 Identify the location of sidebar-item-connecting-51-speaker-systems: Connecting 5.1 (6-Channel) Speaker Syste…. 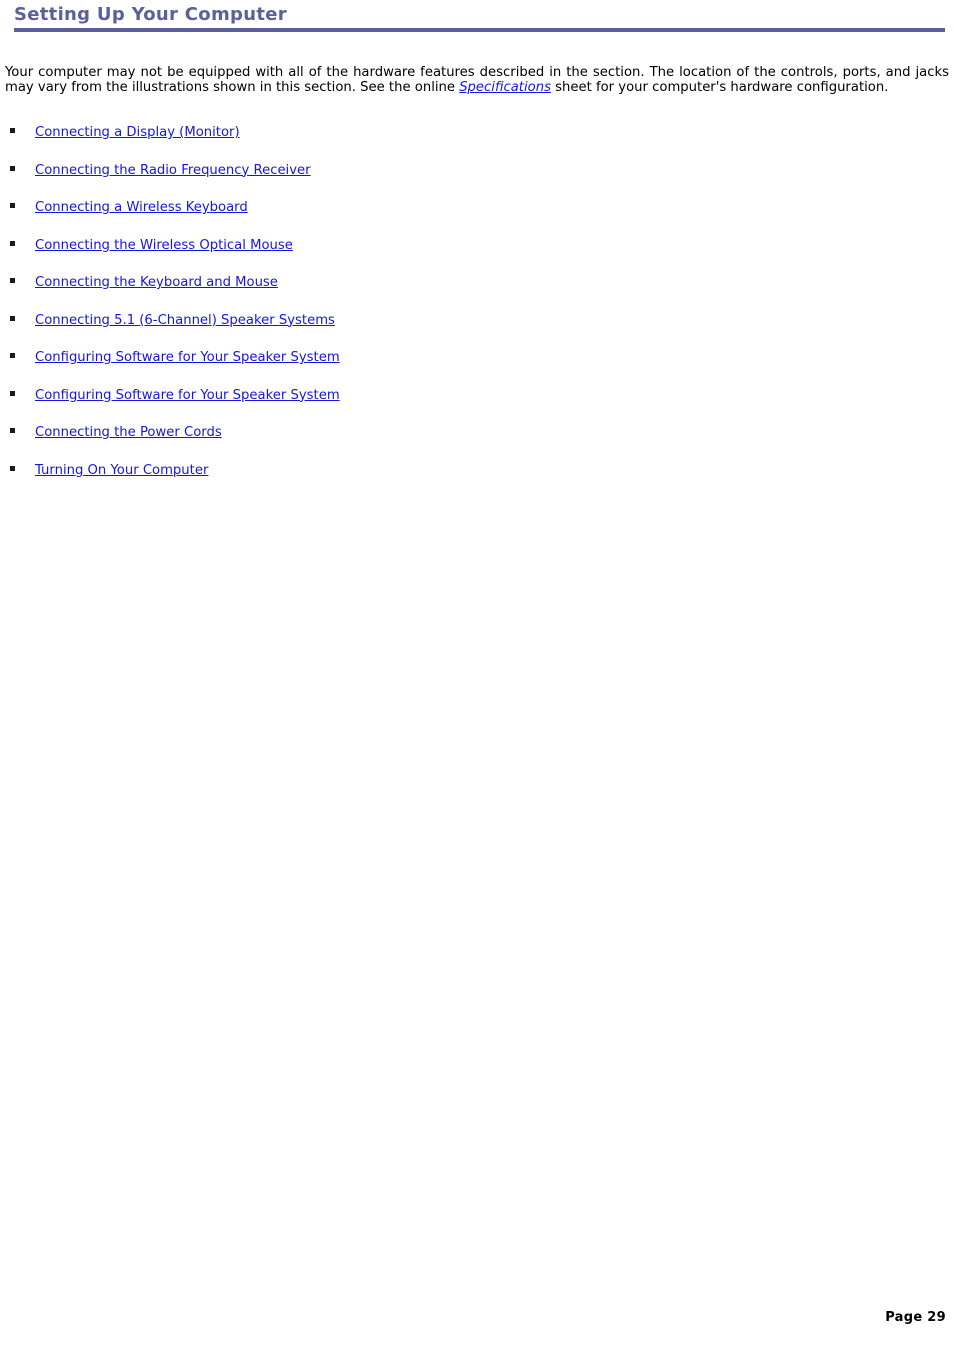
(185, 321).